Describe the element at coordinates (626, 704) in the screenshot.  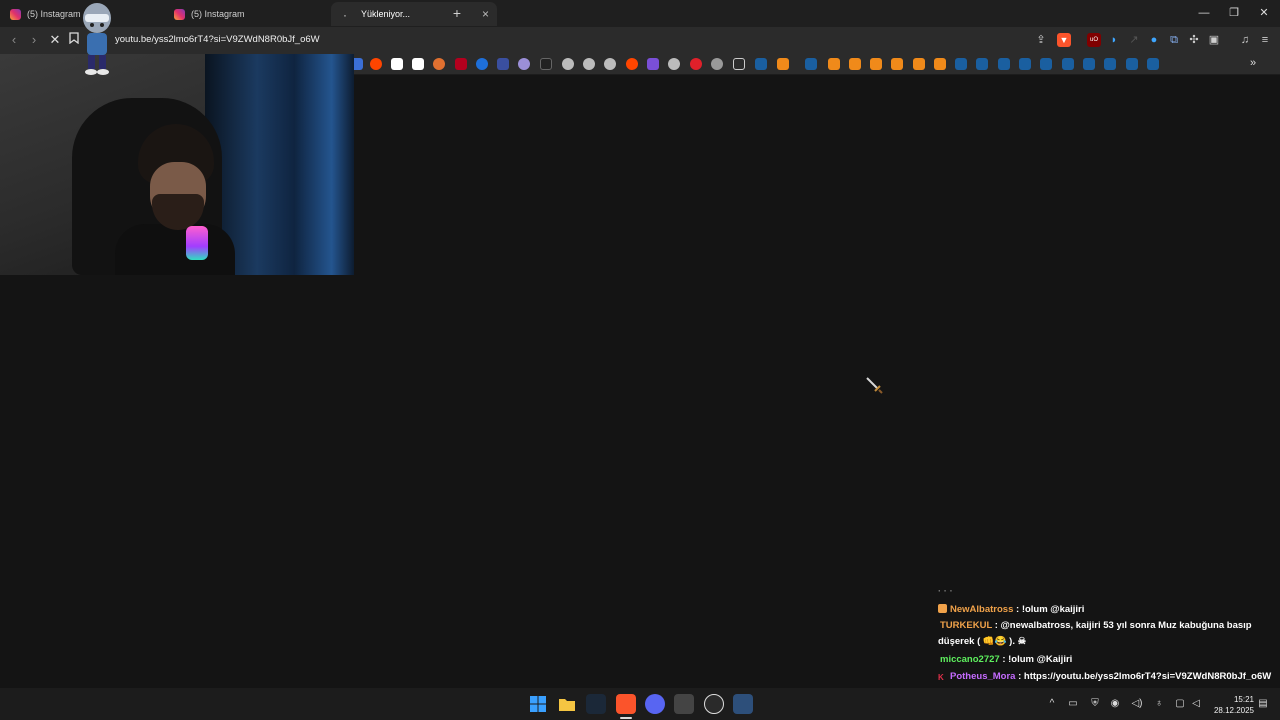
I see `brave-icon` at that location.